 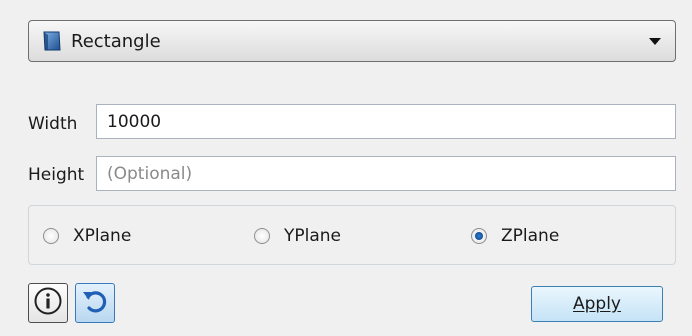 I want to click on radio-xplane: XPlane, so click(x=87, y=236).